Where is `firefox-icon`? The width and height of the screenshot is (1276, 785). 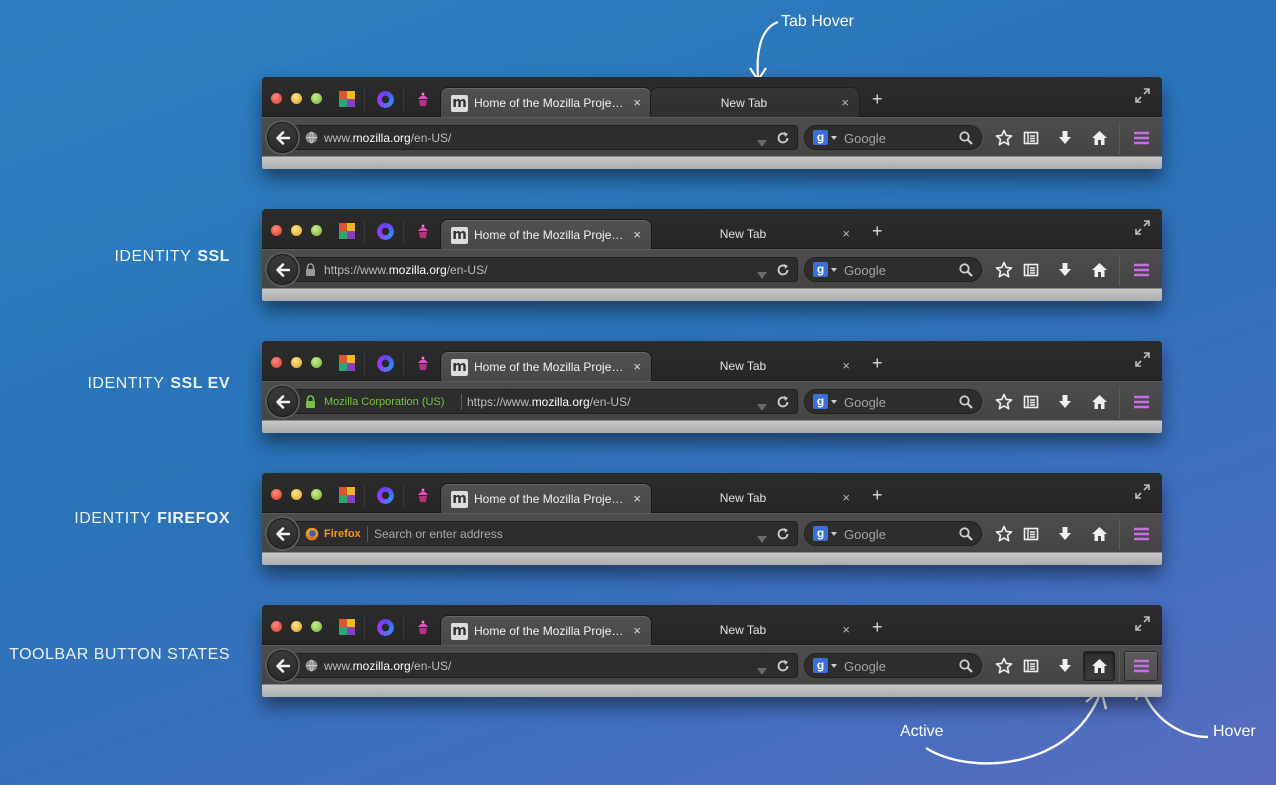
firefox-icon is located at coordinates (312, 534).